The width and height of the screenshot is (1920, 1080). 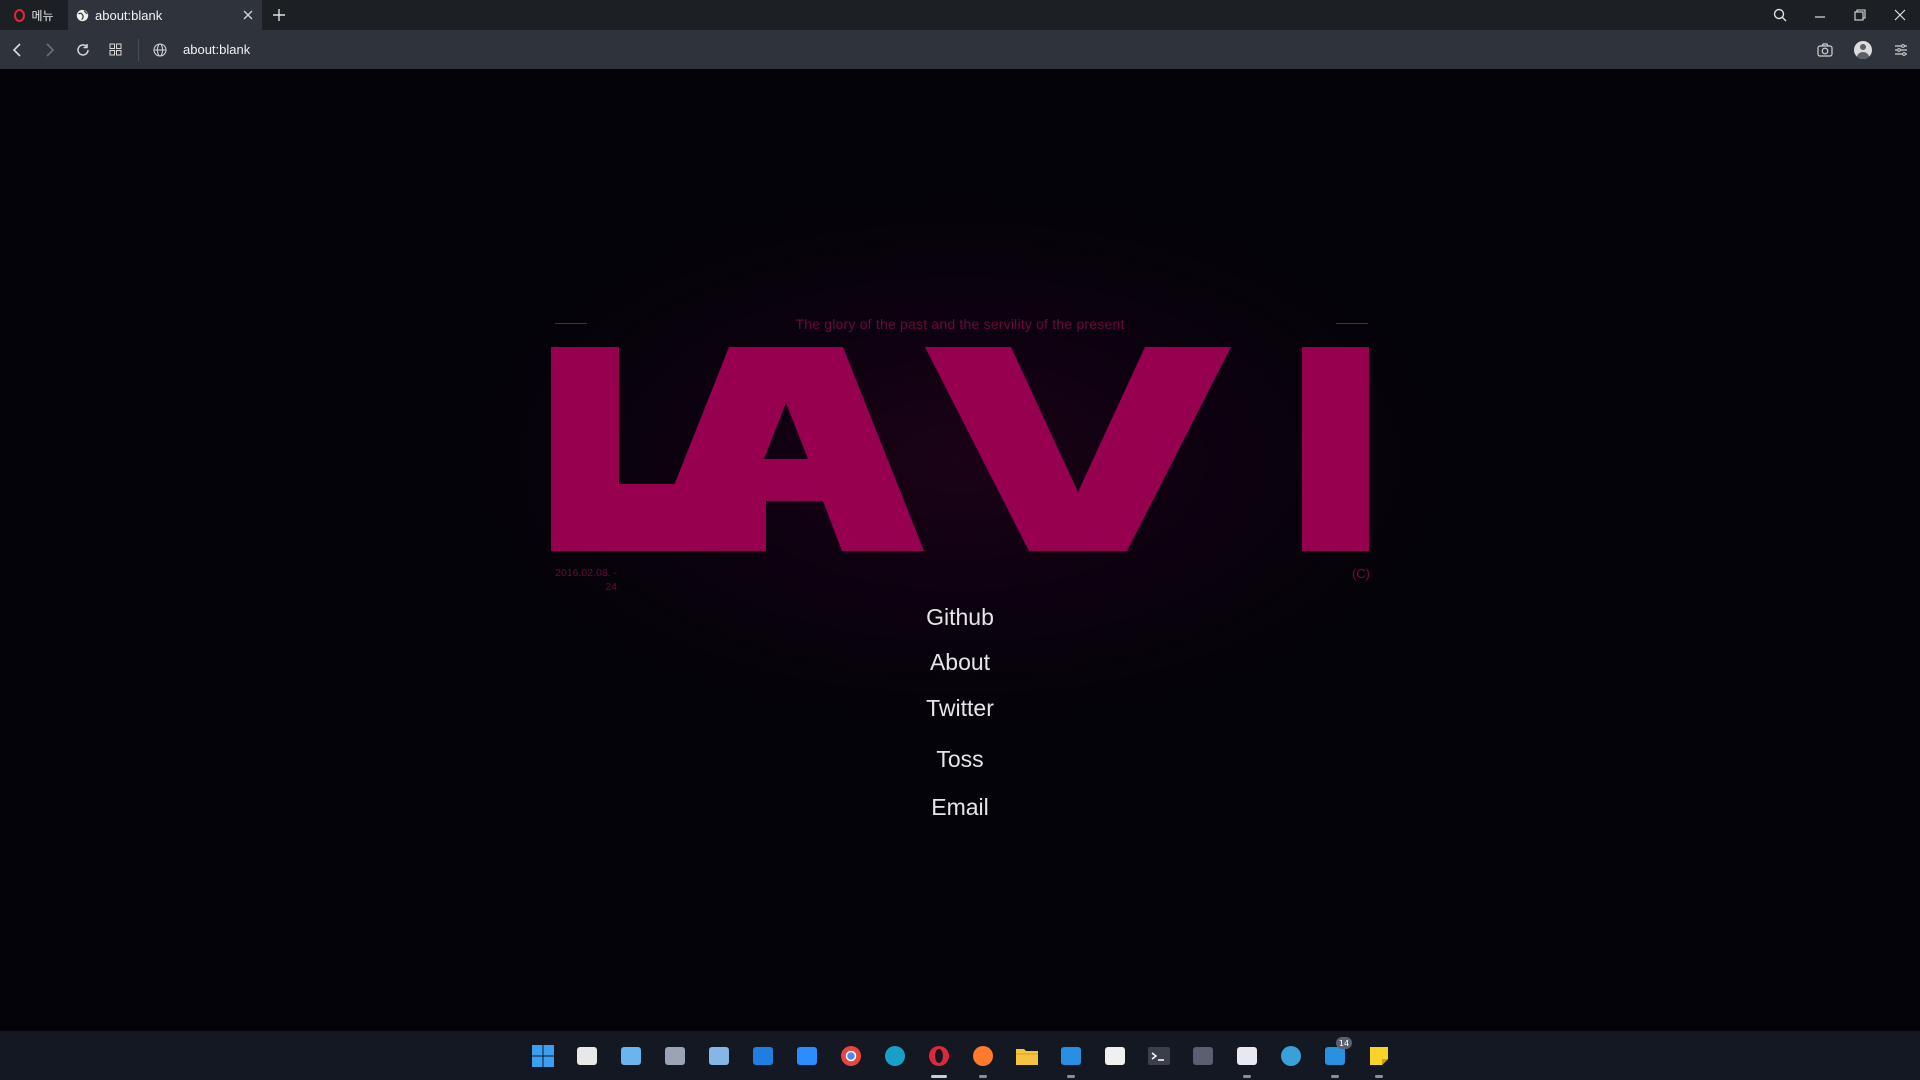 I want to click on date-line-2: 24, so click(x=611, y=587).